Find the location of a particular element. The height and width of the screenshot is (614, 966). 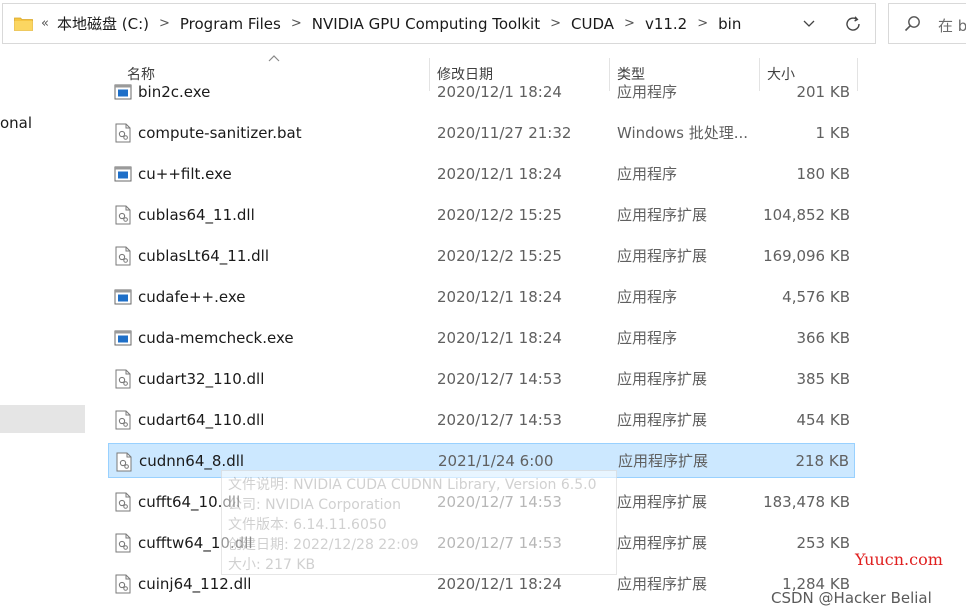

file-name: cudafe++.exe is located at coordinates (192, 296).